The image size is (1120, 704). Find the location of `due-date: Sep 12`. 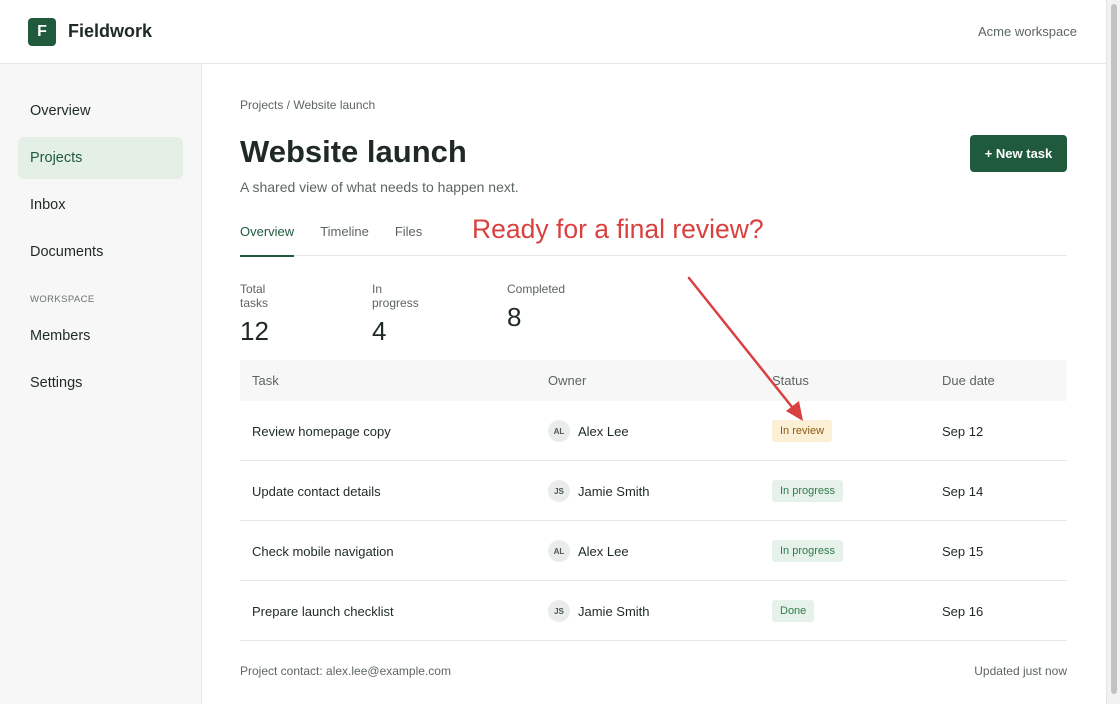

due-date: Sep 12 is located at coordinates (963, 431).